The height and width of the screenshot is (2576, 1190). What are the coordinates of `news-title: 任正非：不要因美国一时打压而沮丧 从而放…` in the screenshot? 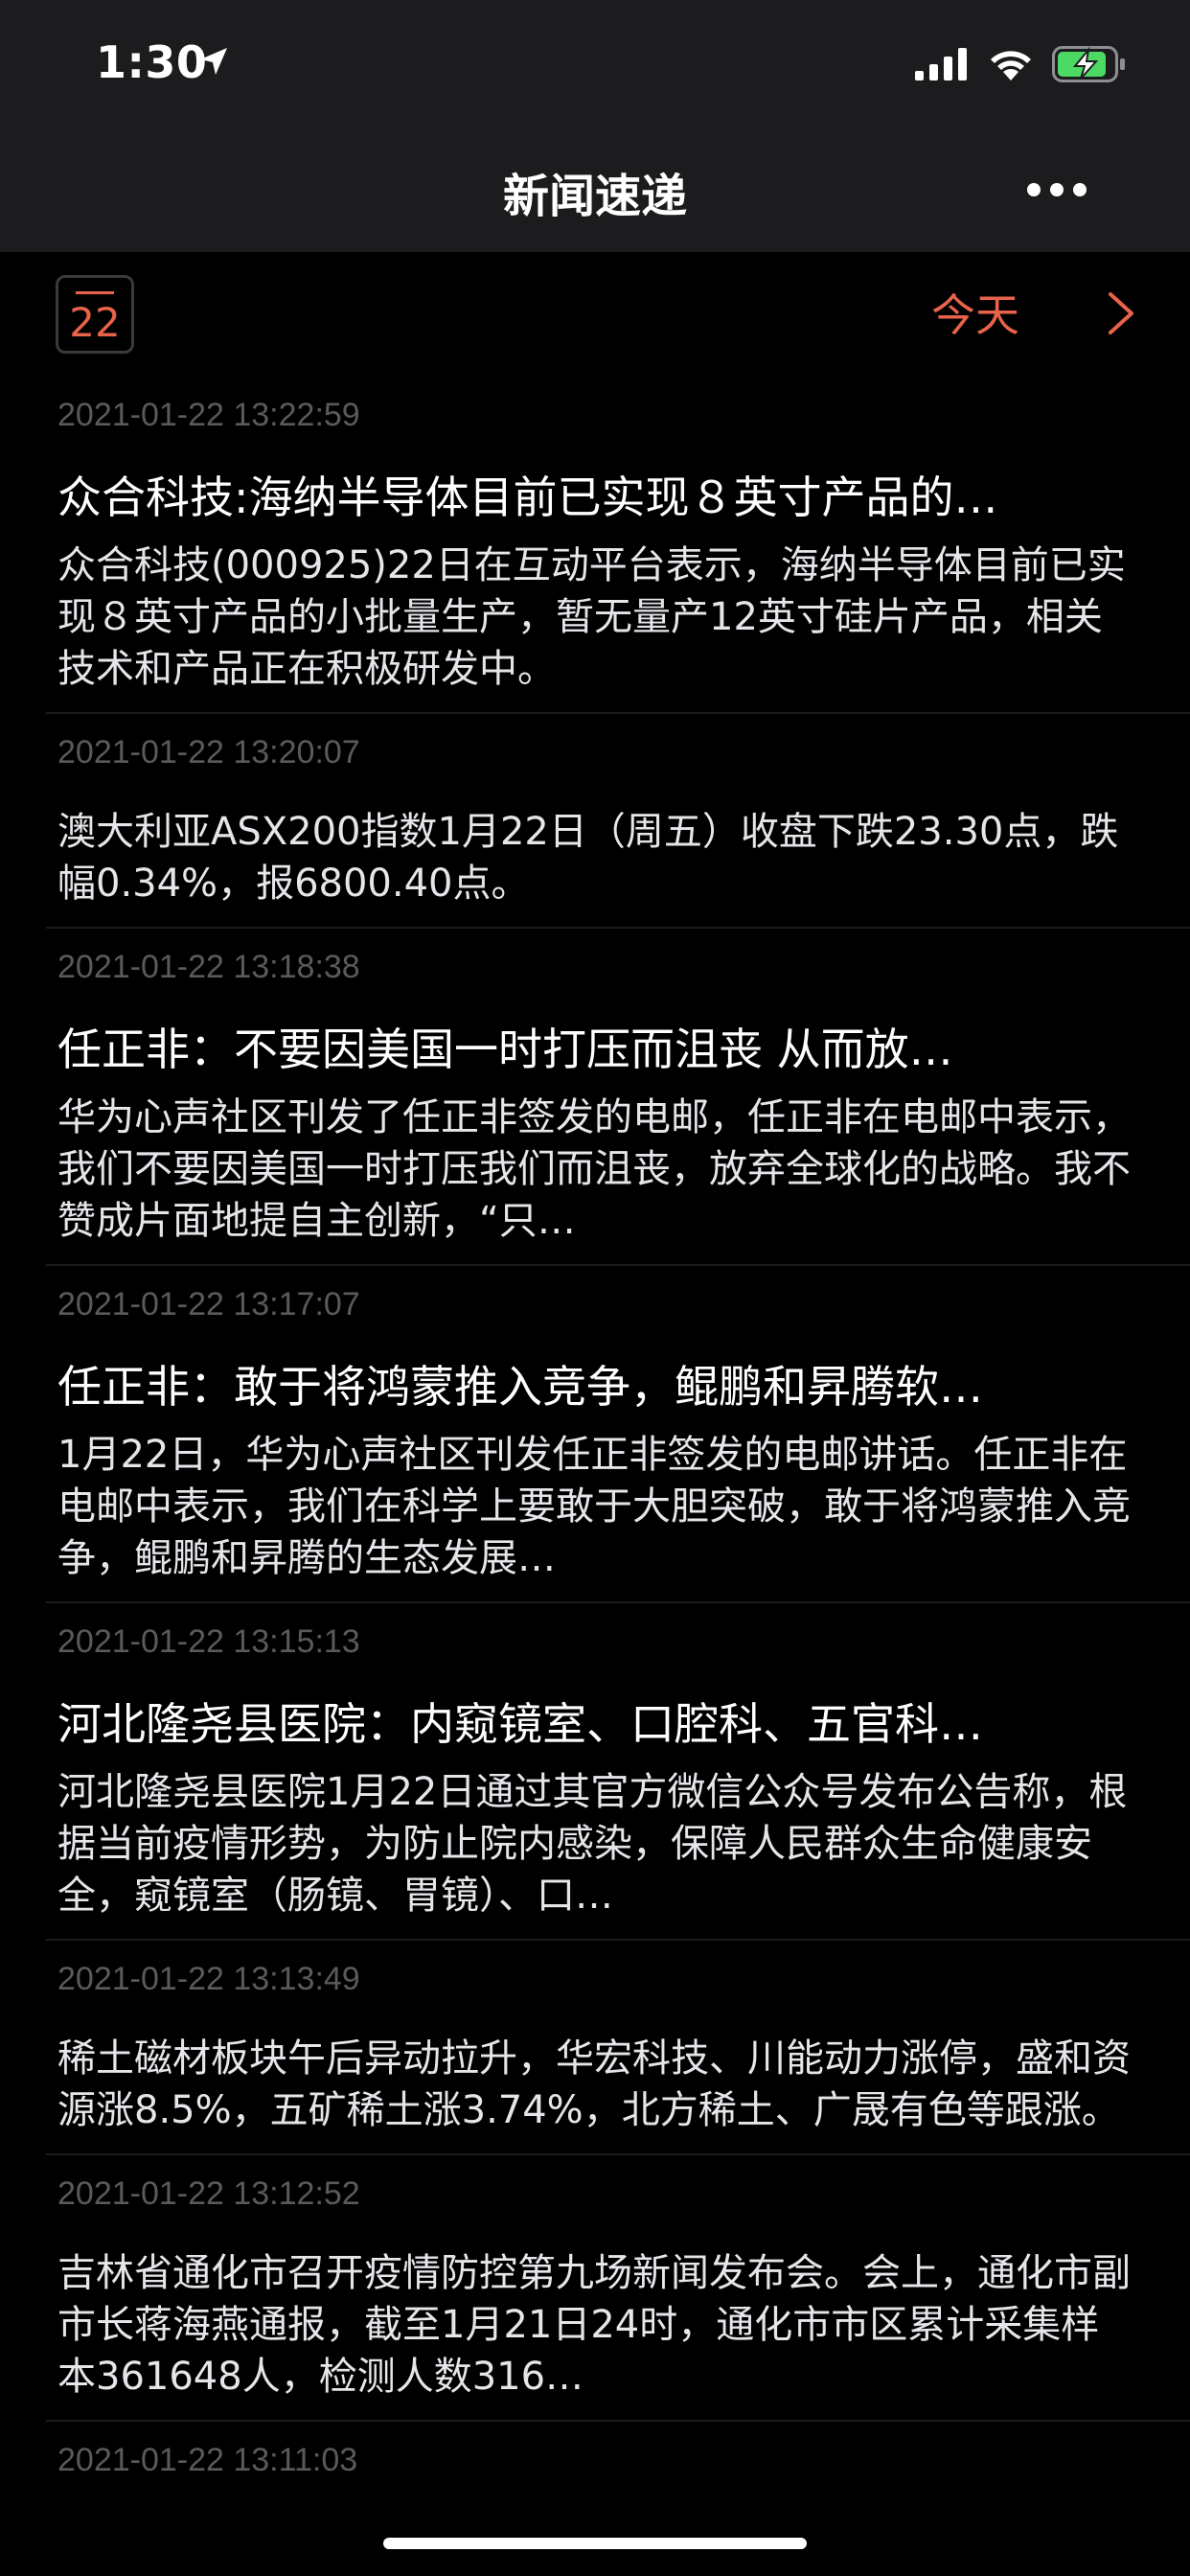 It's located at (505, 1049).